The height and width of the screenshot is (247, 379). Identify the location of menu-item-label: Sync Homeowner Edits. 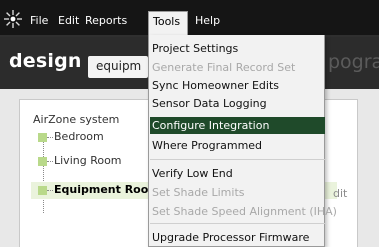
(216, 85).